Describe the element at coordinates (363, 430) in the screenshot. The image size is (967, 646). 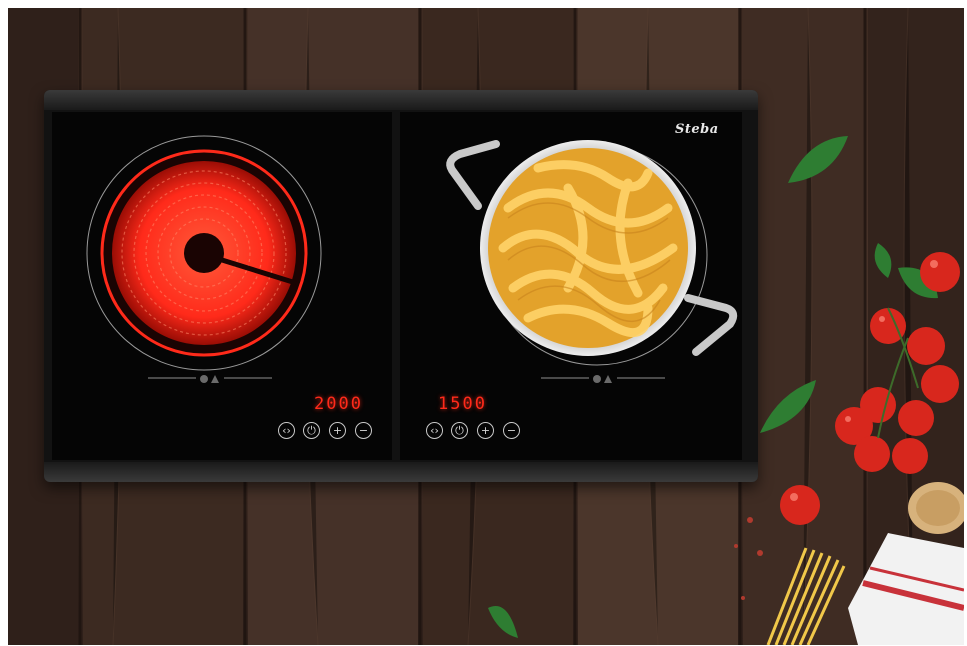
I see `left-minus-icon: −` at that location.